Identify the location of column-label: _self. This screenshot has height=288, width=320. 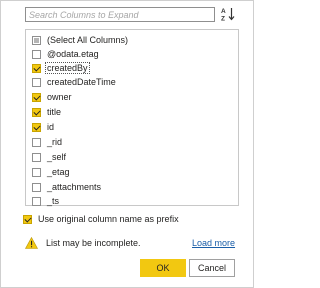
(57, 157).